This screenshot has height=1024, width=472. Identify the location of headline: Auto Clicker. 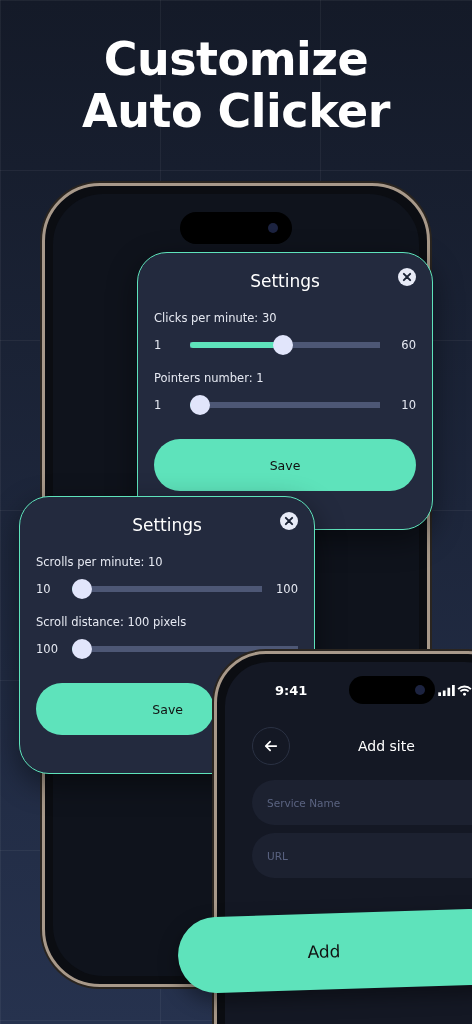
(236, 111).